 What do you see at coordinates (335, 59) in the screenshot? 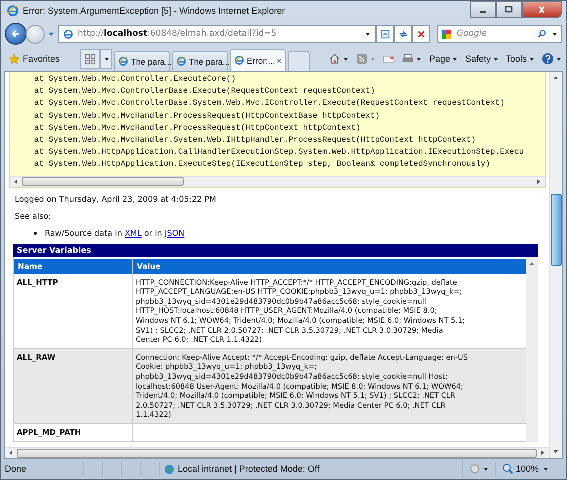
I see `home-icon` at bounding box center [335, 59].